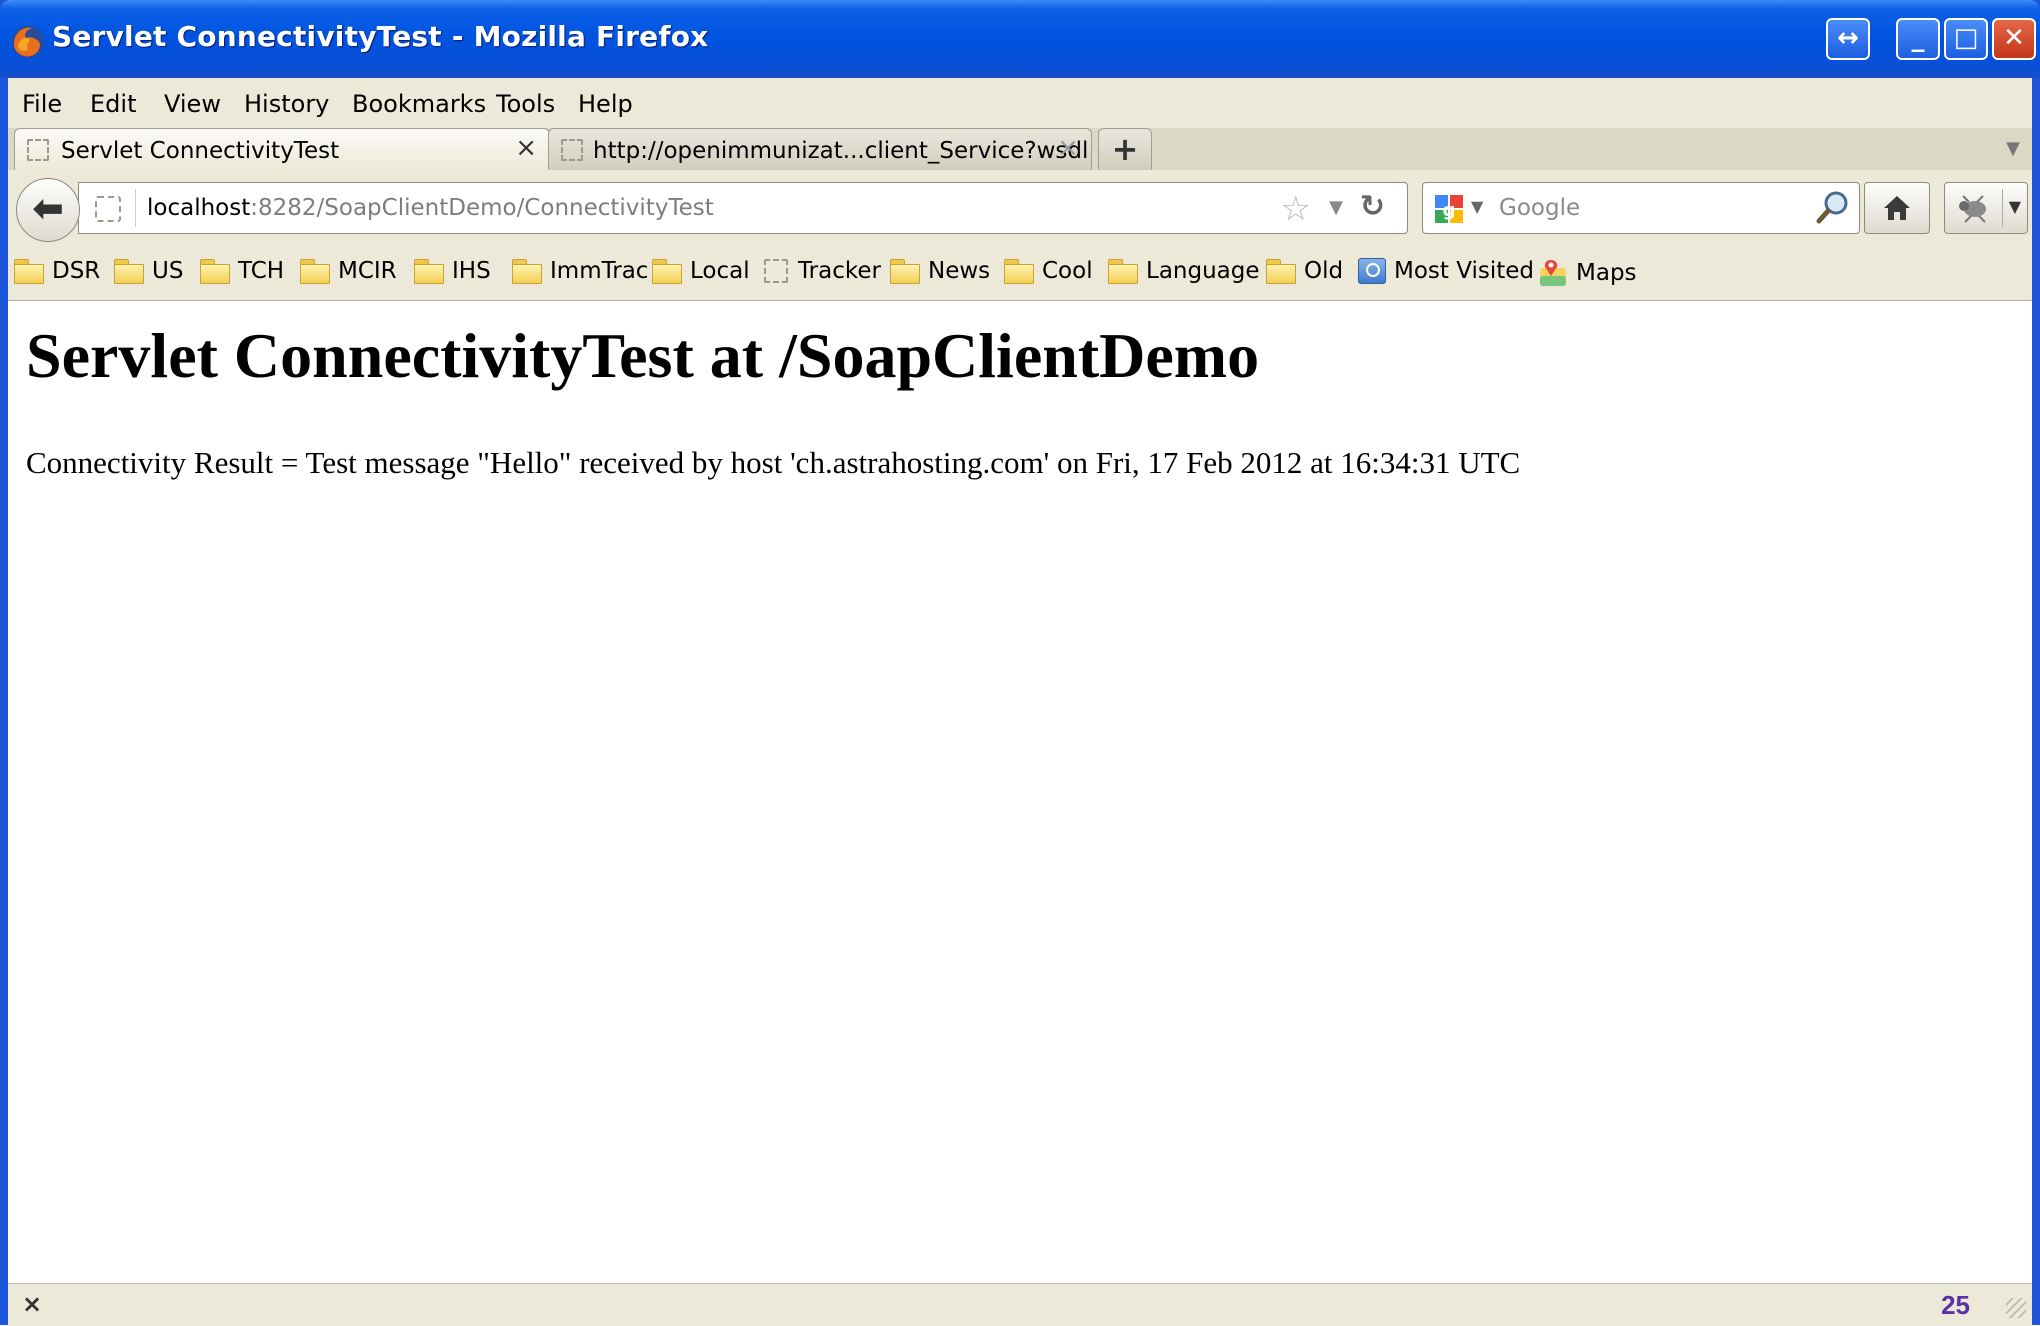  I want to click on bookmark-folder-tch: TCH, so click(242, 274).